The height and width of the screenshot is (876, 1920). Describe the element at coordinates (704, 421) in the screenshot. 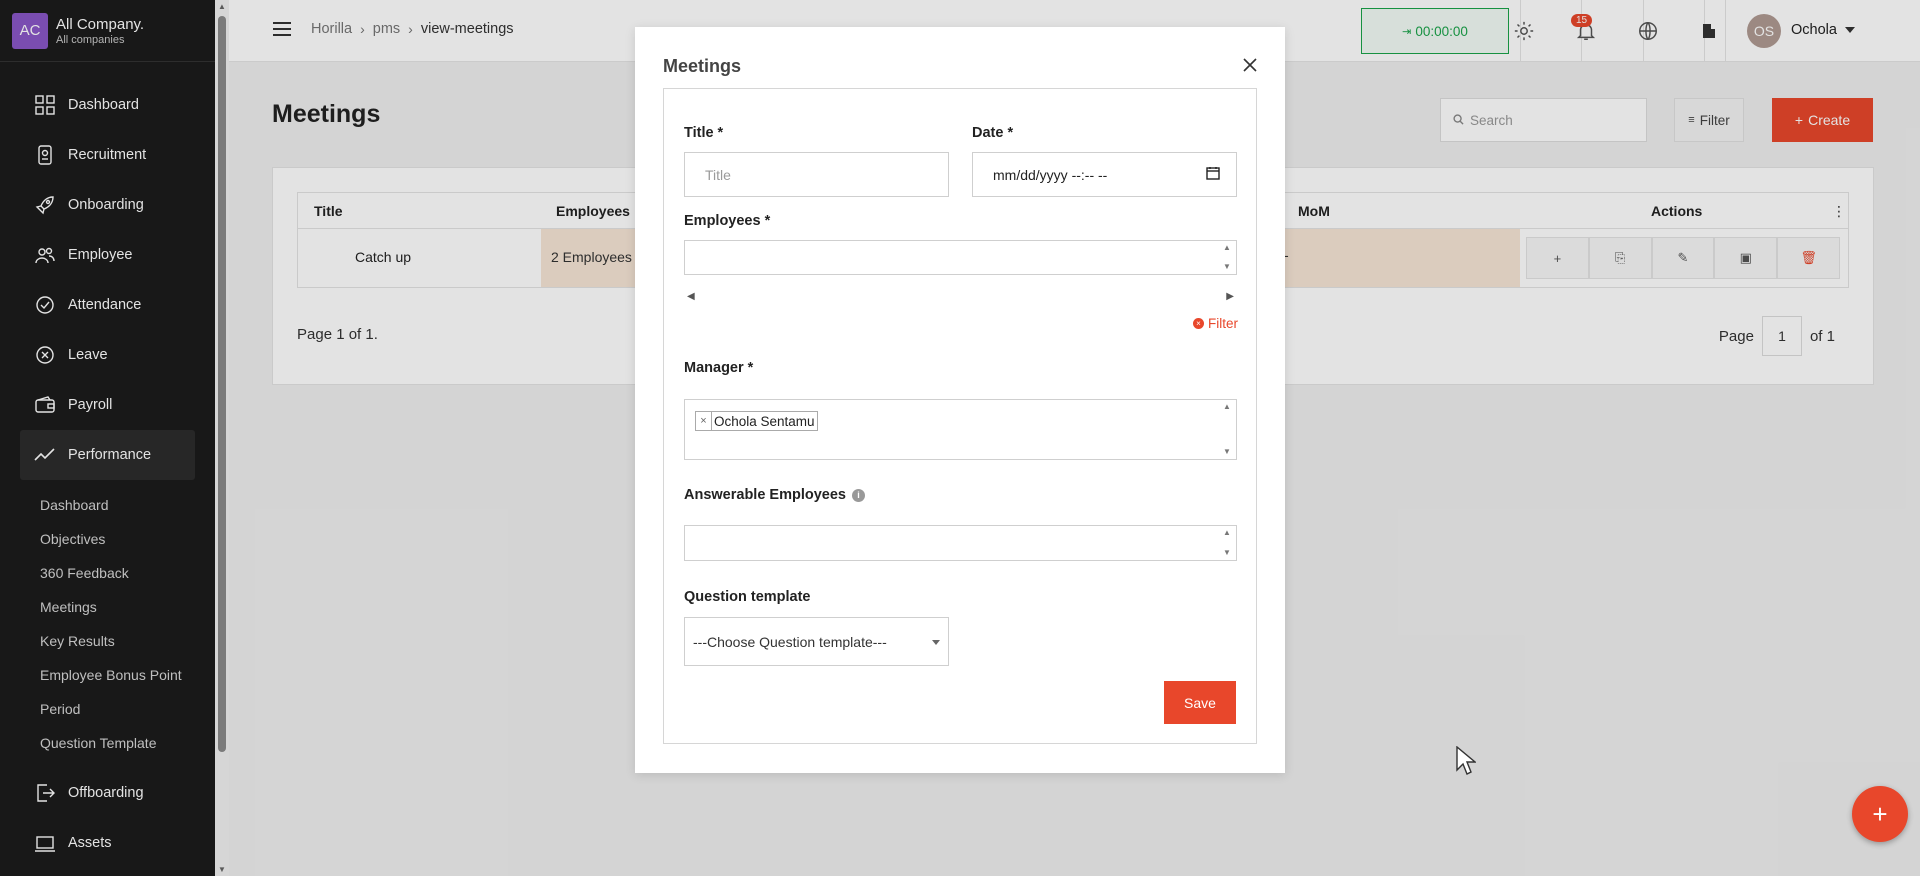

I see `remove-chip-icon: ×` at that location.